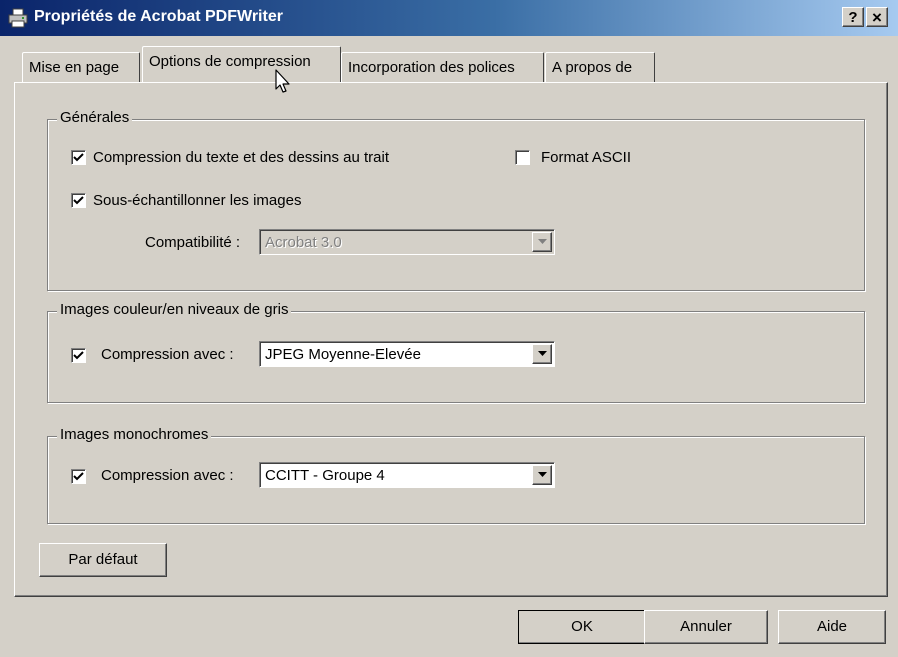 The height and width of the screenshot is (657, 898). I want to click on printer-icon, so click(18, 18).